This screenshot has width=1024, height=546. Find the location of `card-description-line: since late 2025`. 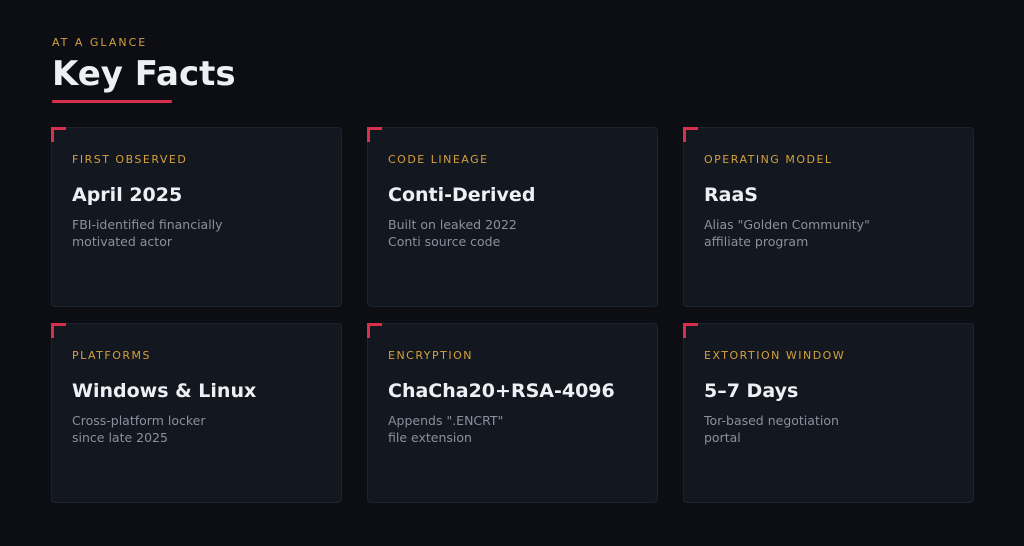

card-description-line: since late 2025 is located at coordinates (120, 437).